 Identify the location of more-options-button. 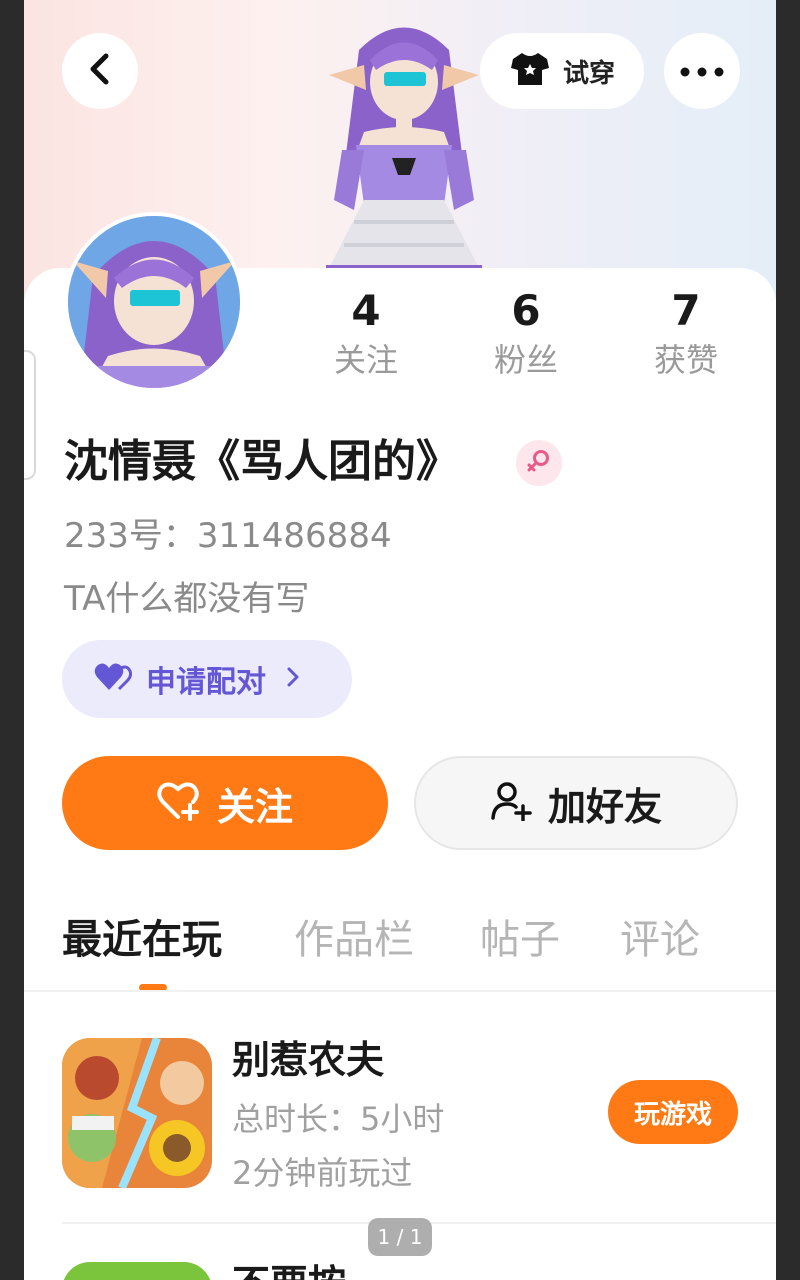
(702, 71).